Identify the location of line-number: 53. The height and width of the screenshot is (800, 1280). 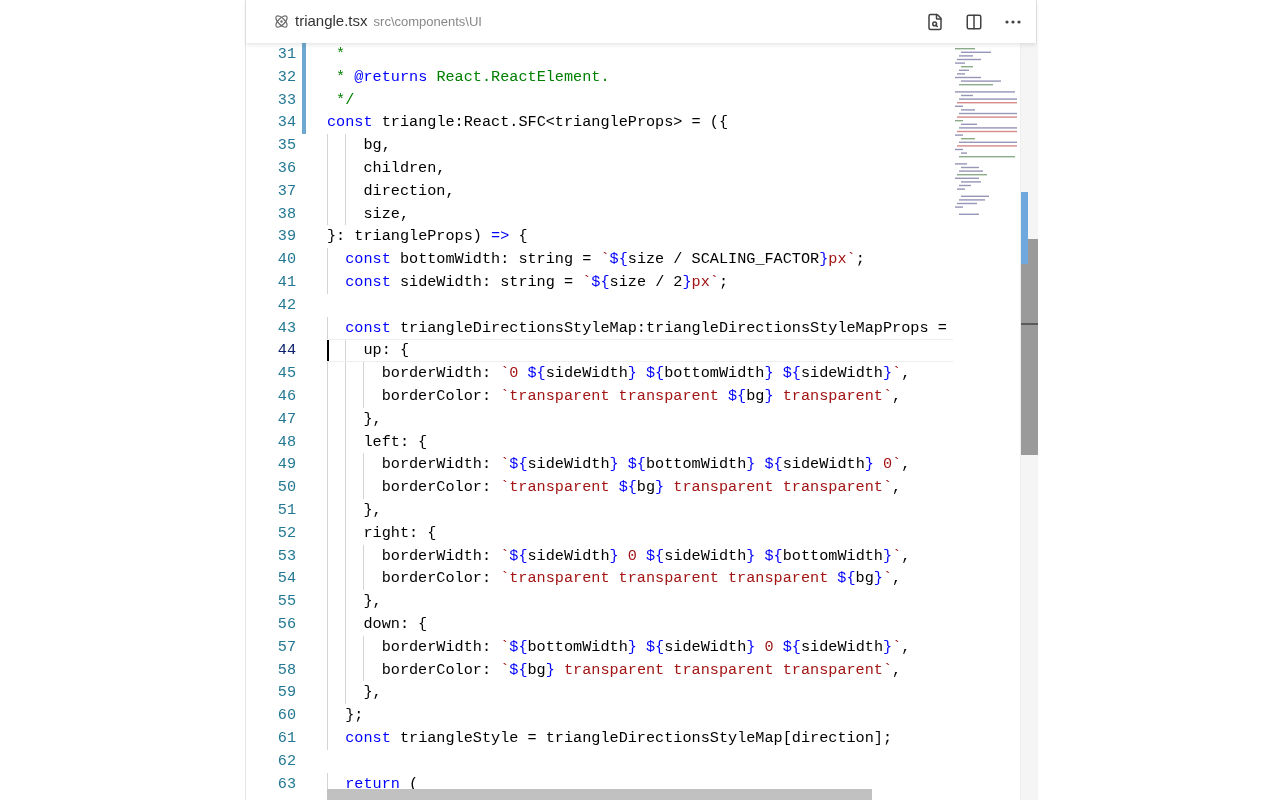
(286, 556).